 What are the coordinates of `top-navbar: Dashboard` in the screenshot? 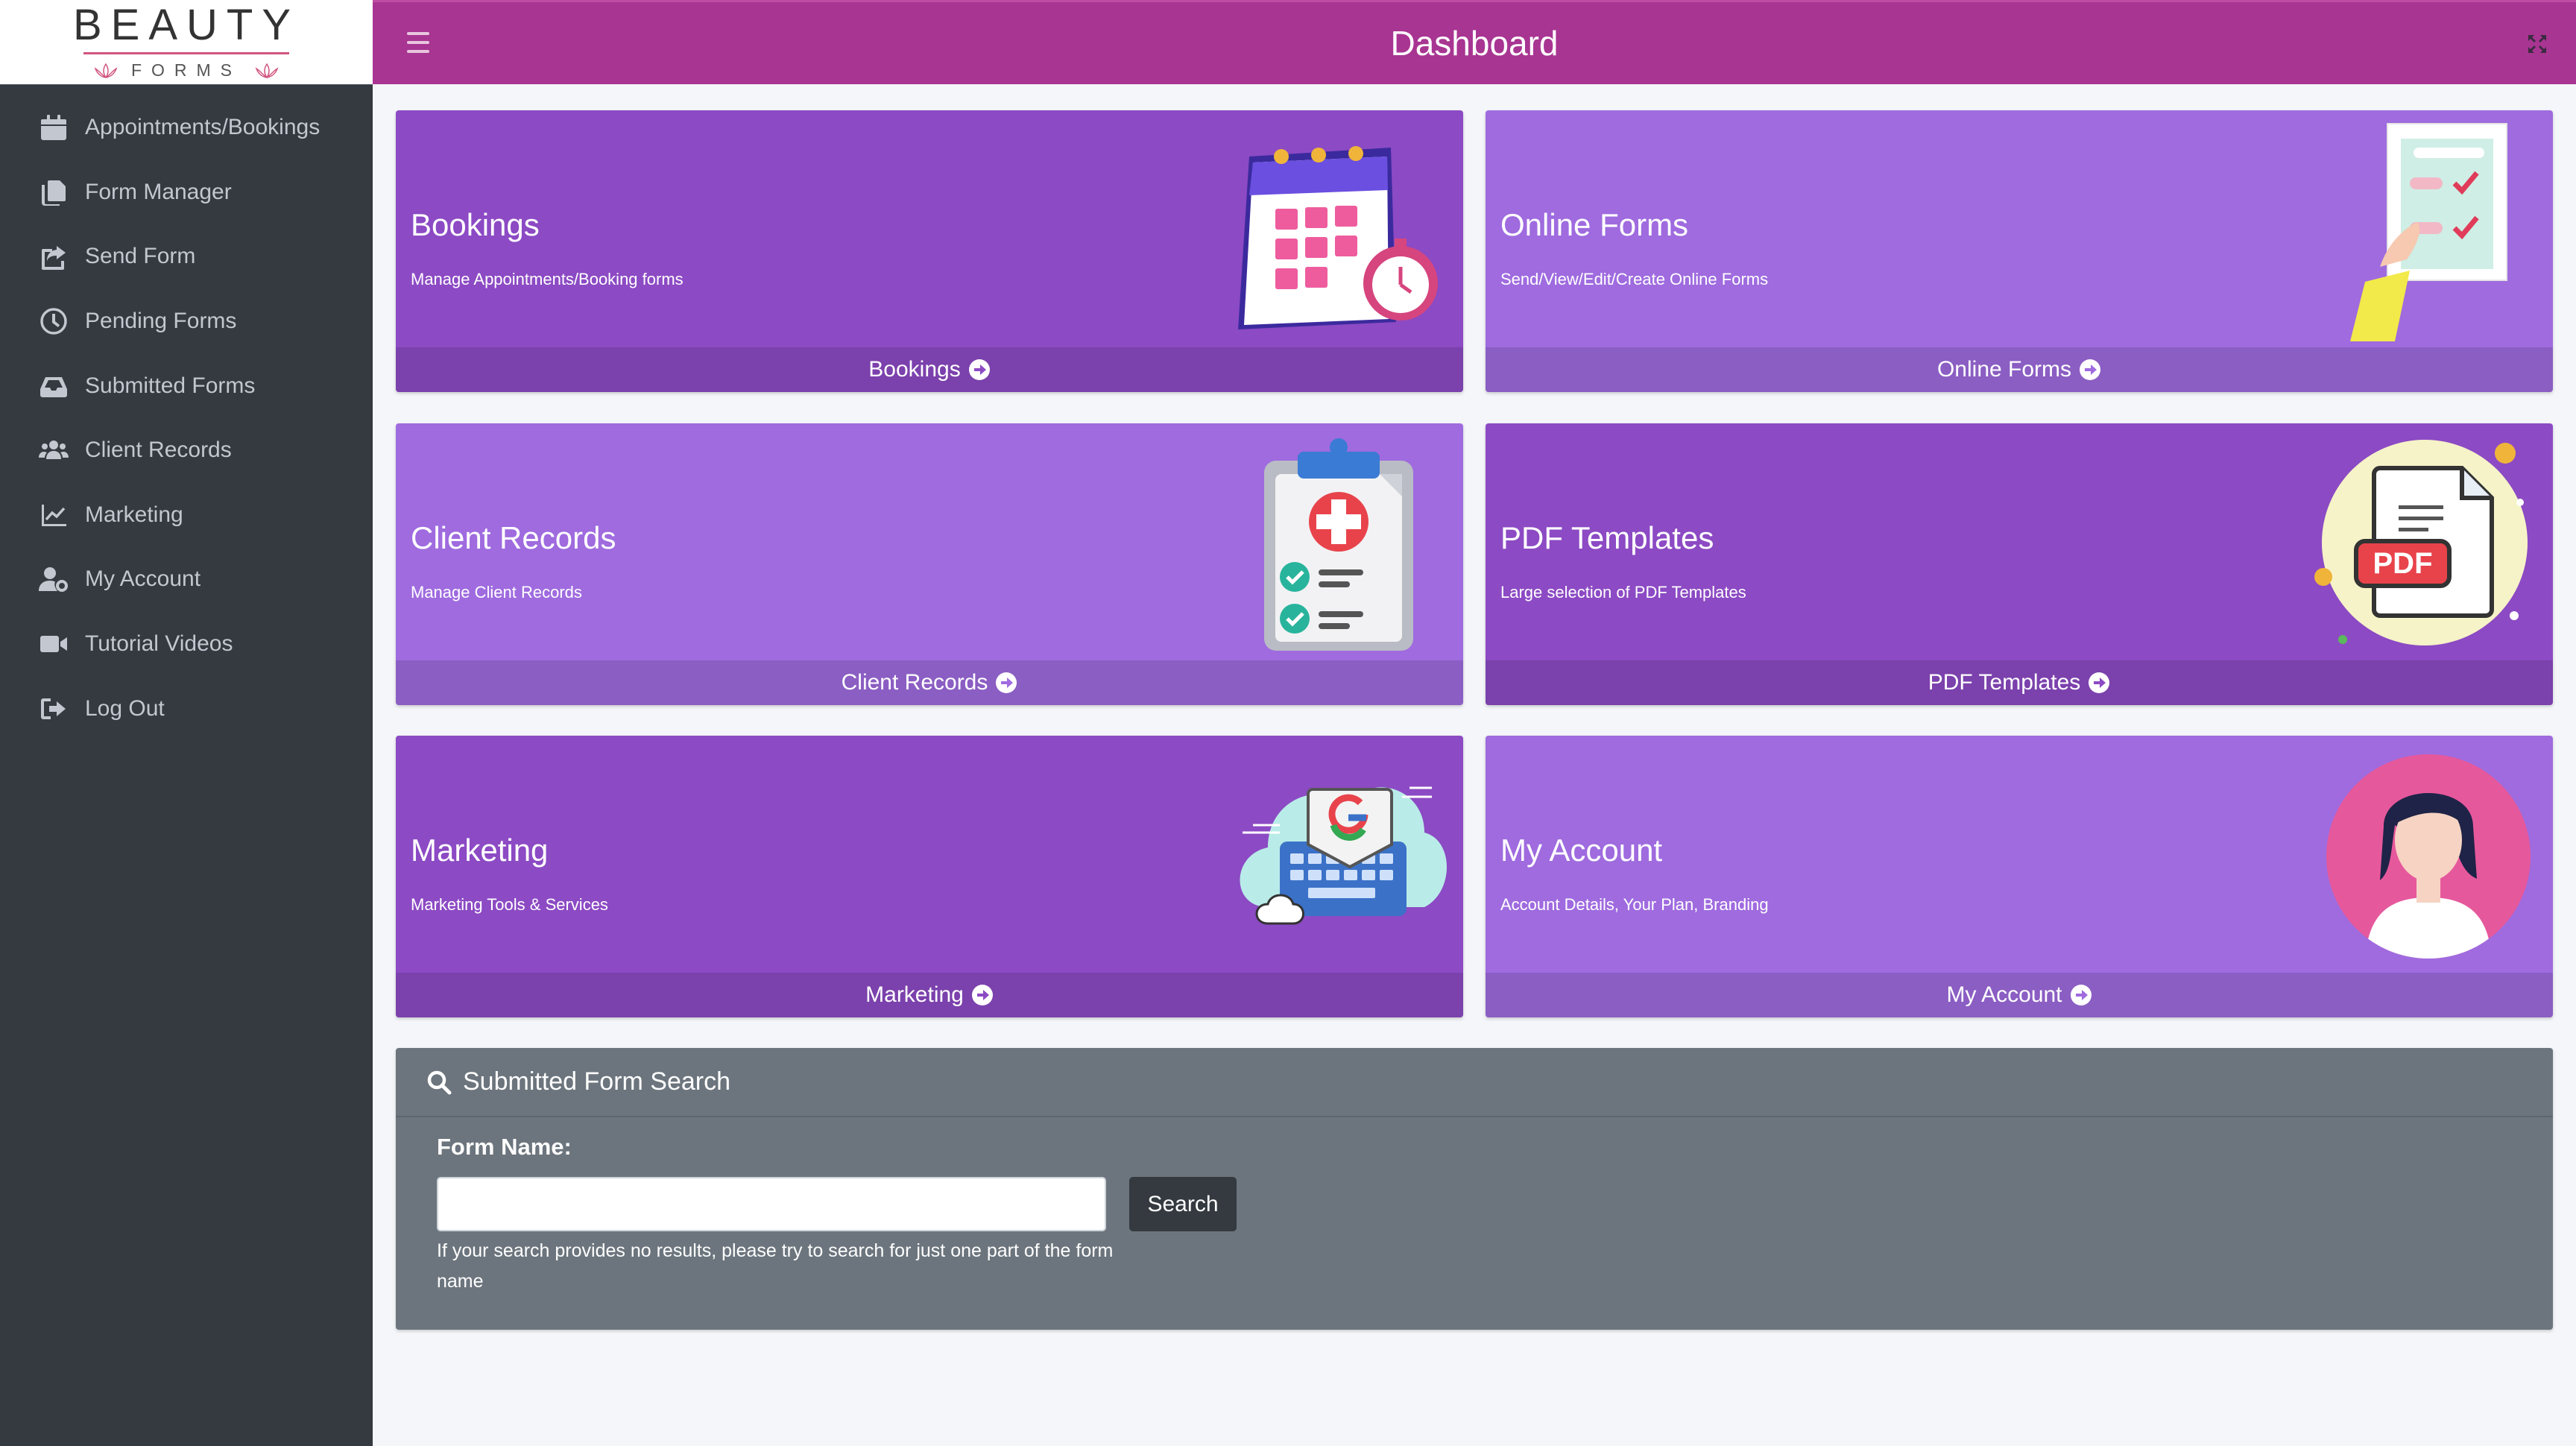 It's located at (1474, 42).